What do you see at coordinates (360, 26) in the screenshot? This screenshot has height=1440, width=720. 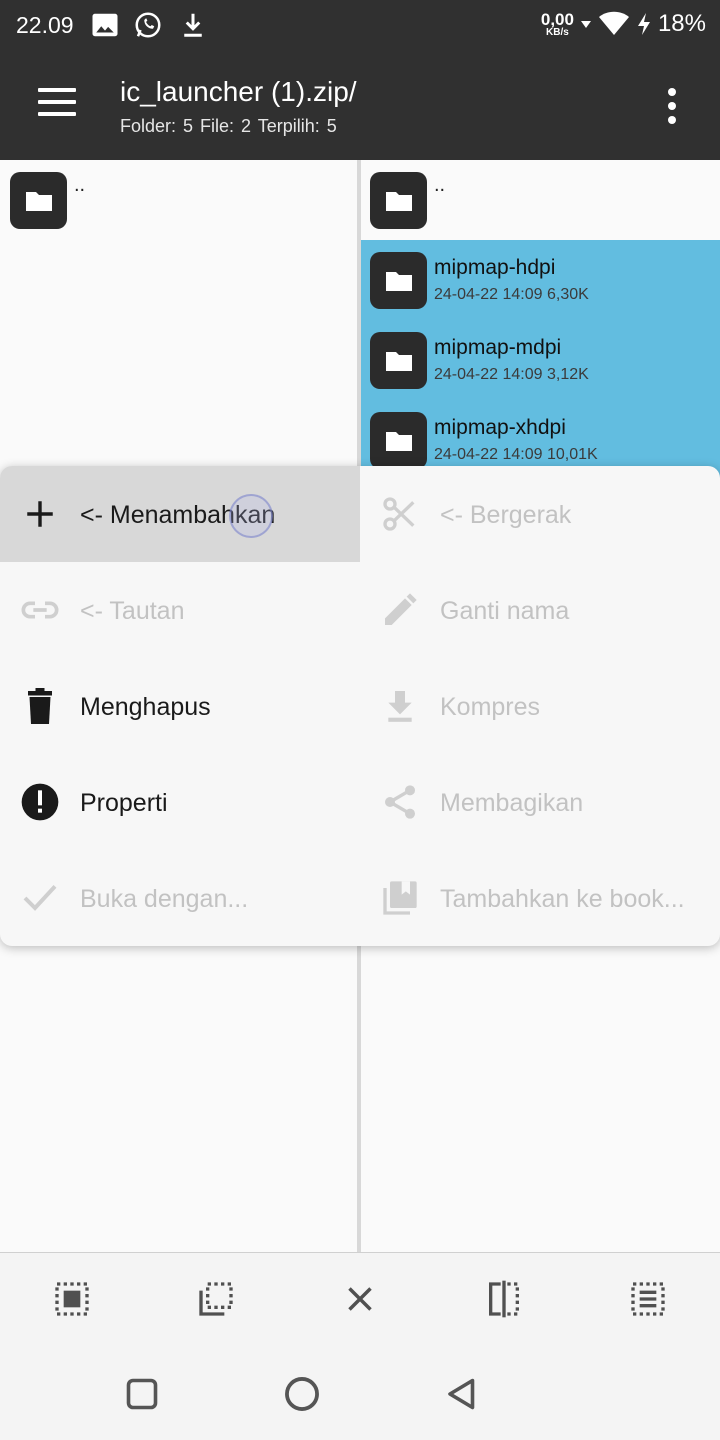 I see `status-bar: 22.09 0,00 KB/s 18%` at bounding box center [360, 26].